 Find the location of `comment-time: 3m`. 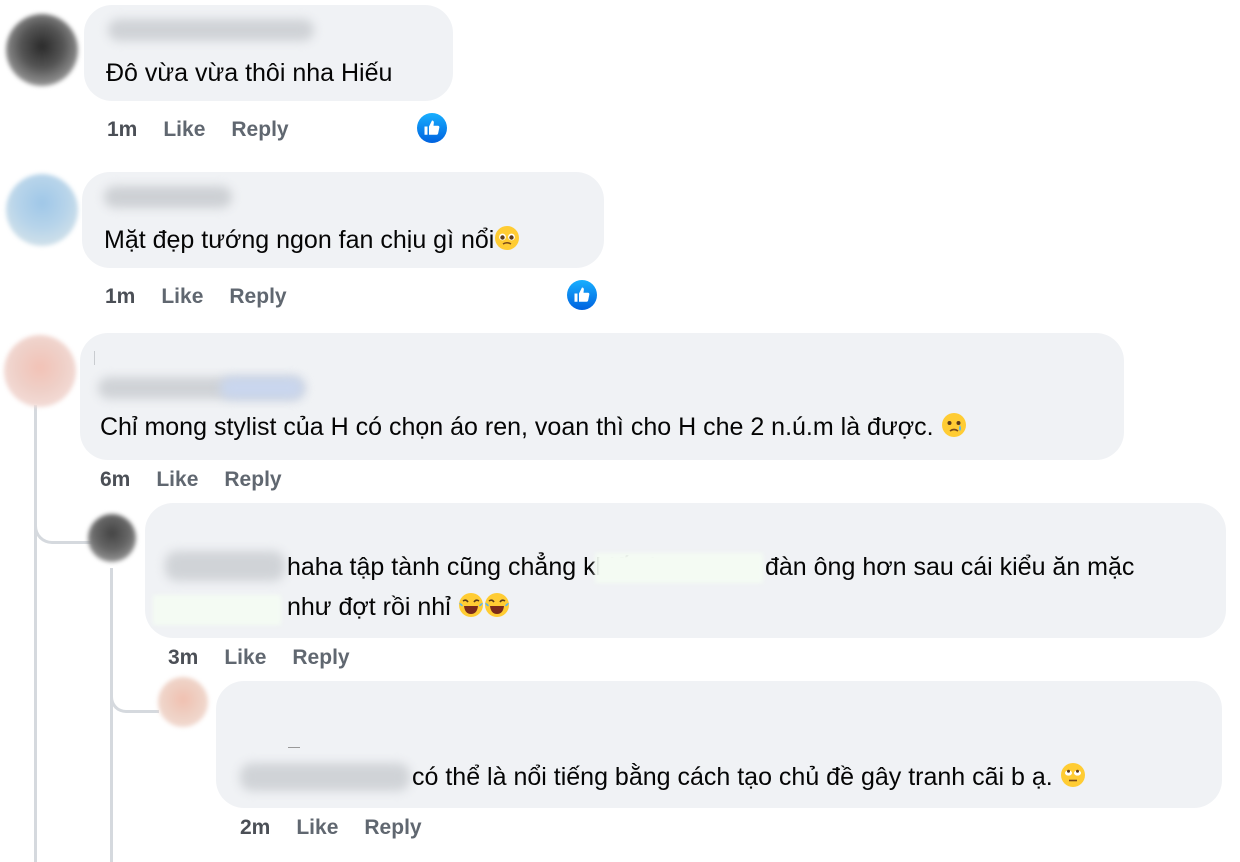

comment-time: 3m is located at coordinates (183, 657).